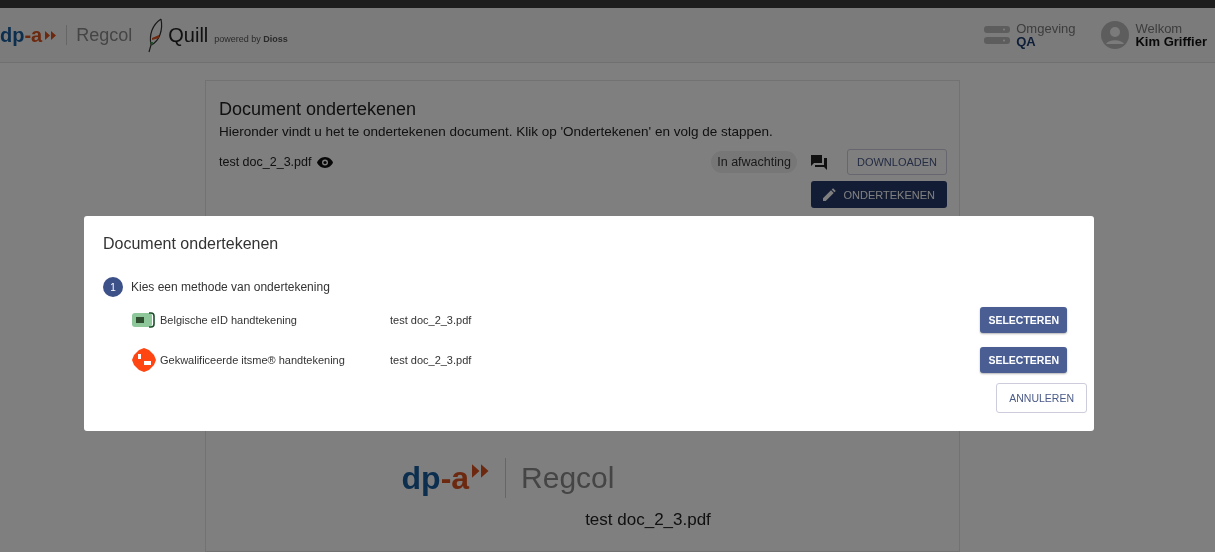  I want to click on environment-value: QA, so click(1026, 41).